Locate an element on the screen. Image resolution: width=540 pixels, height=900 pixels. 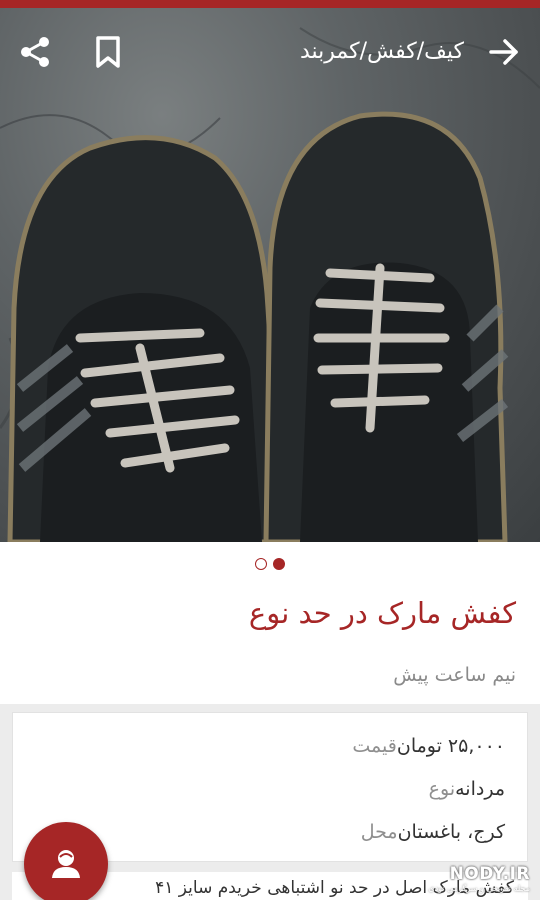
site-watermark: NODY.IR مجله تفریحی و سرگرمی نودی is located at coordinates (479, 878).